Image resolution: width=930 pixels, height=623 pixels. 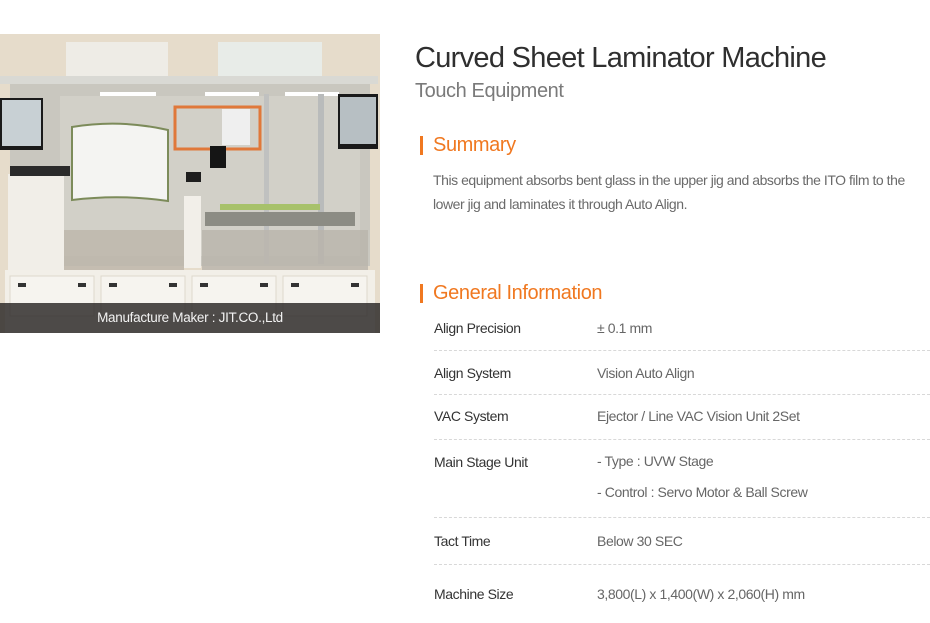 I want to click on spec-value: Vision Auto Align, so click(x=646, y=373).